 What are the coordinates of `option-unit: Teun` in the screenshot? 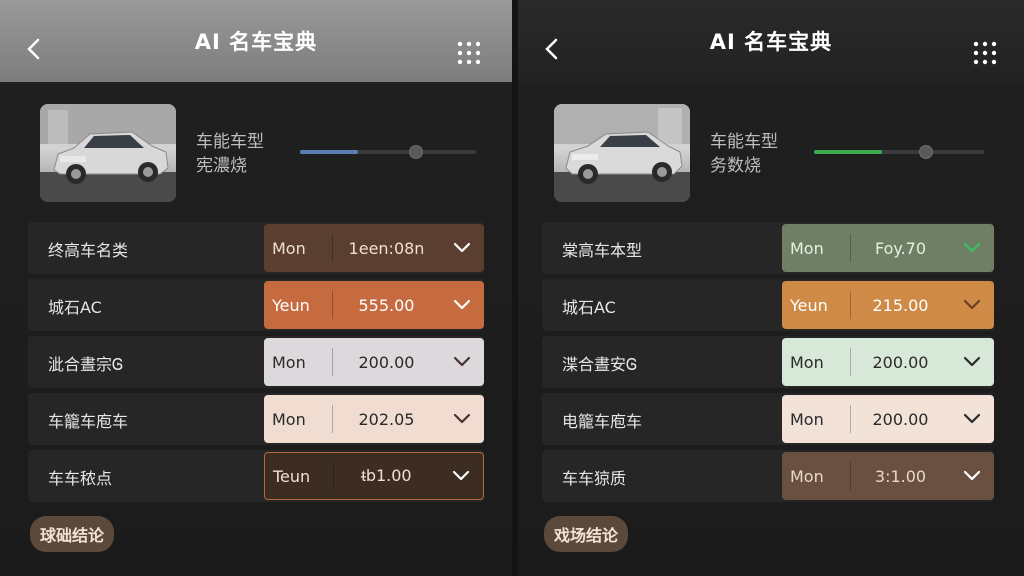 It's located at (292, 476).